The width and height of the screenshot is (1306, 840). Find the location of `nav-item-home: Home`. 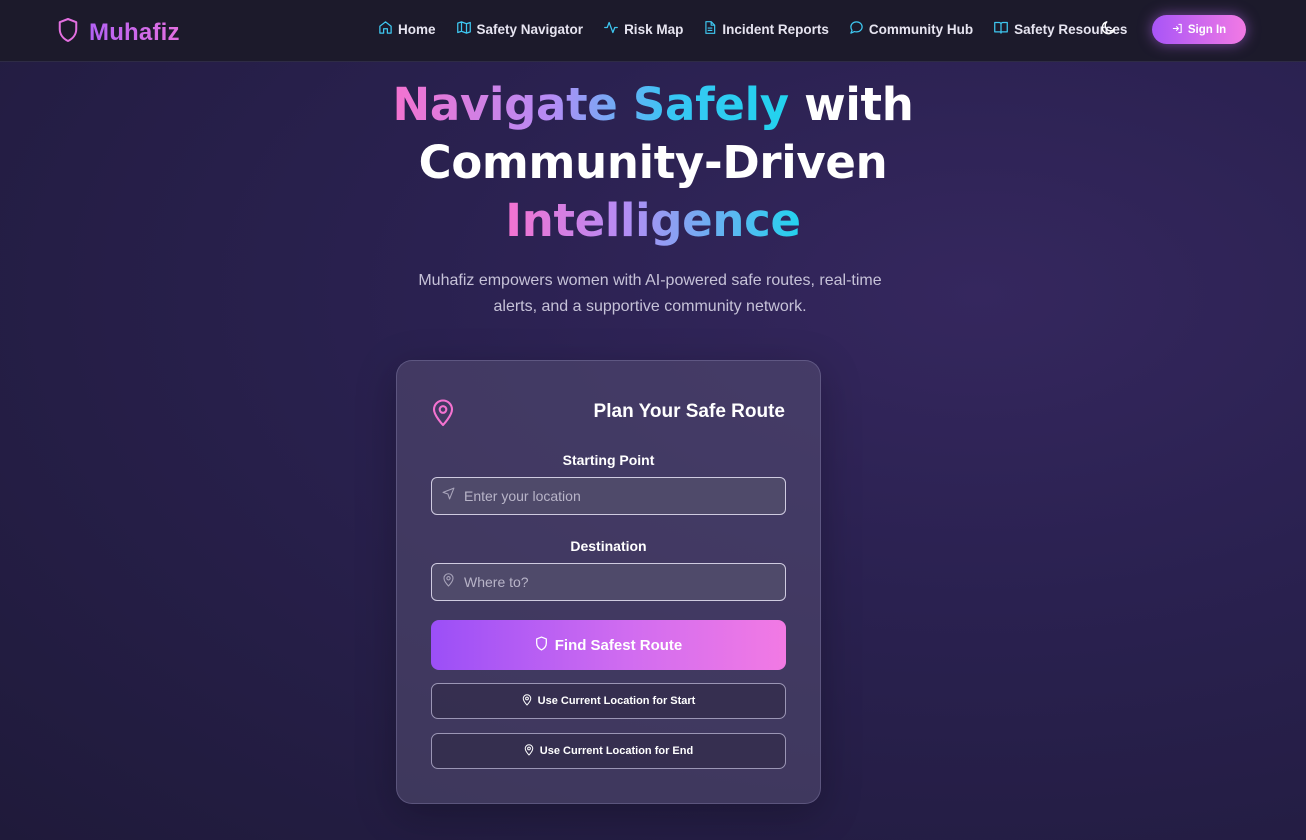

nav-item-home: Home is located at coordinates (407, 29).